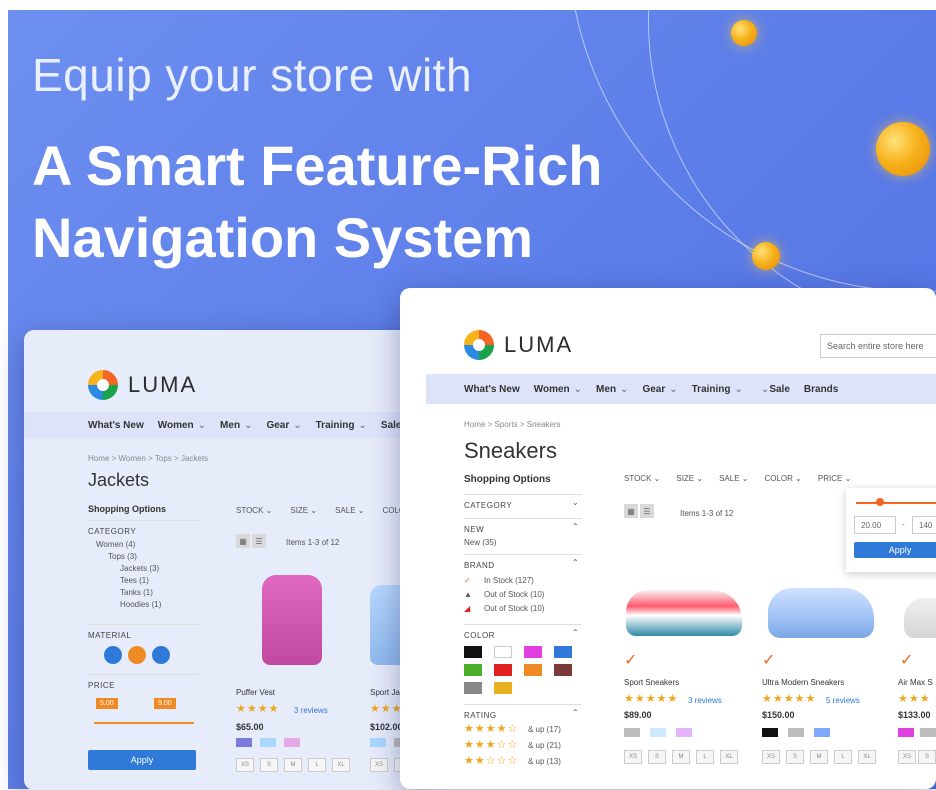  Describe the element at coordinates (143, 682) in the screenshot. I see `facet-price: PRICE` at that location.